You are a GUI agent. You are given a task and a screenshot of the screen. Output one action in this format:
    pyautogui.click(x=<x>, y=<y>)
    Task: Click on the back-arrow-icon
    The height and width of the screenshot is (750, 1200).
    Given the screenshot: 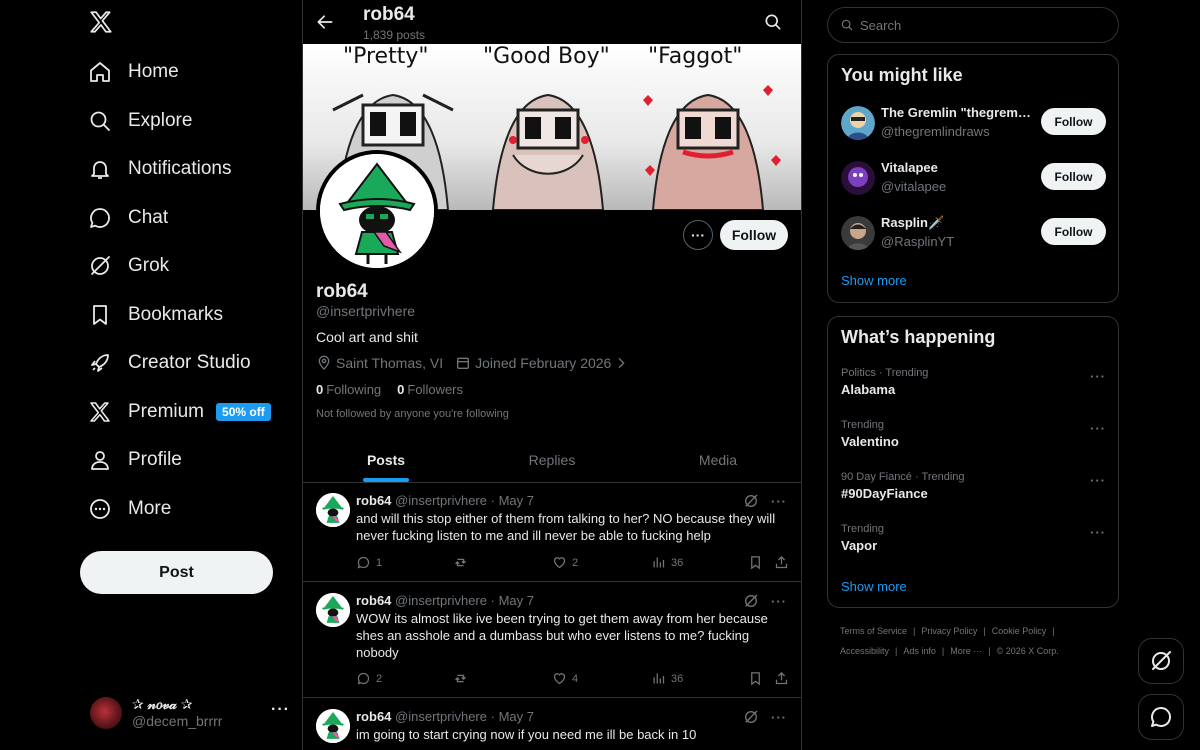 What is the action you would take?
    pyautogui.click(x=325, y=22)
    